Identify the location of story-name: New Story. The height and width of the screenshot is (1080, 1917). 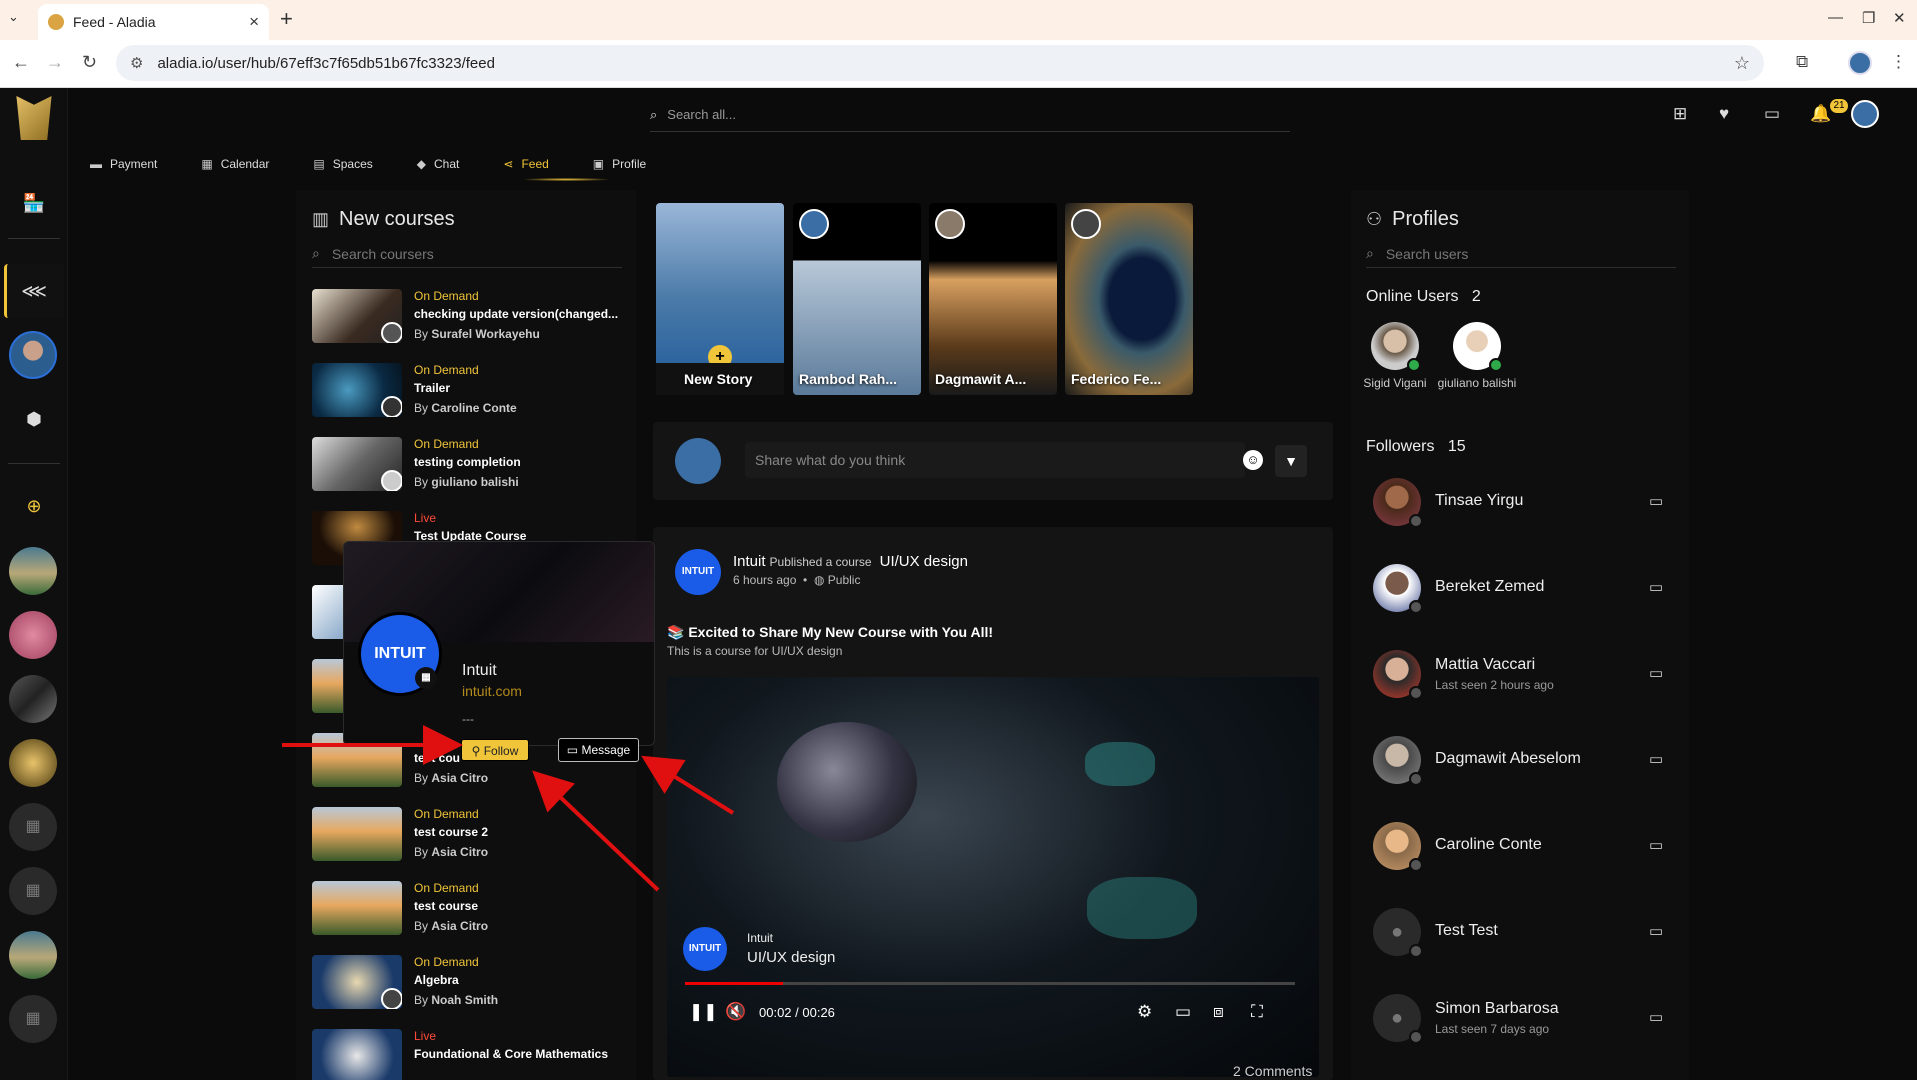
(718, 379).